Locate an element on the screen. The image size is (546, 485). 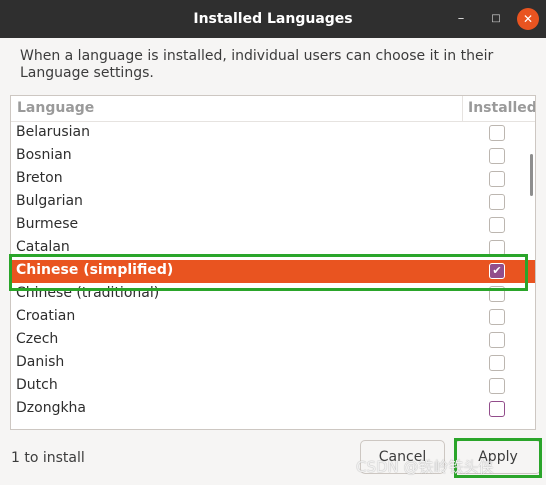
language-name: Bulgarian is located at coordinates (49, 201).